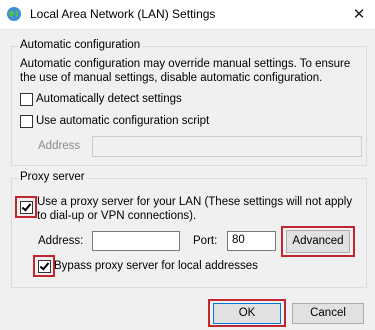 The height and width of the screenshot is (330, 375). What do you see at coordinates (44, 266) in the screenshot?
I see `bypass-local-highlight` at bounding box center [44, 266].